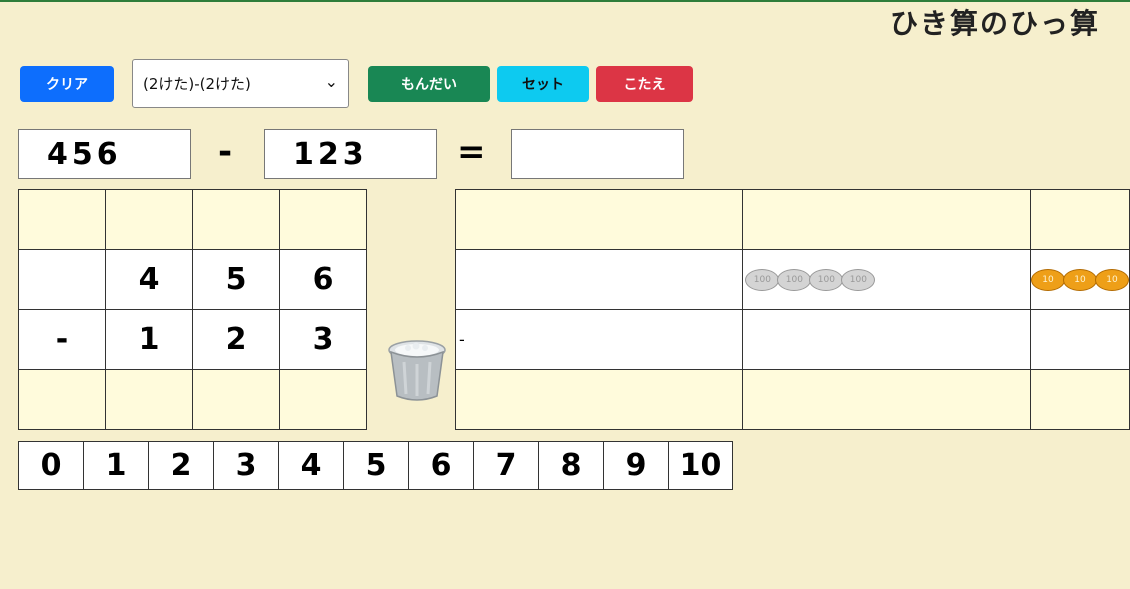 Image resolution: width=1130 pixels, height=589 pixels. What do you see at coordinates (597, 154) in the screenshot?
I see `answer-input` at bounding box center [597, 154].